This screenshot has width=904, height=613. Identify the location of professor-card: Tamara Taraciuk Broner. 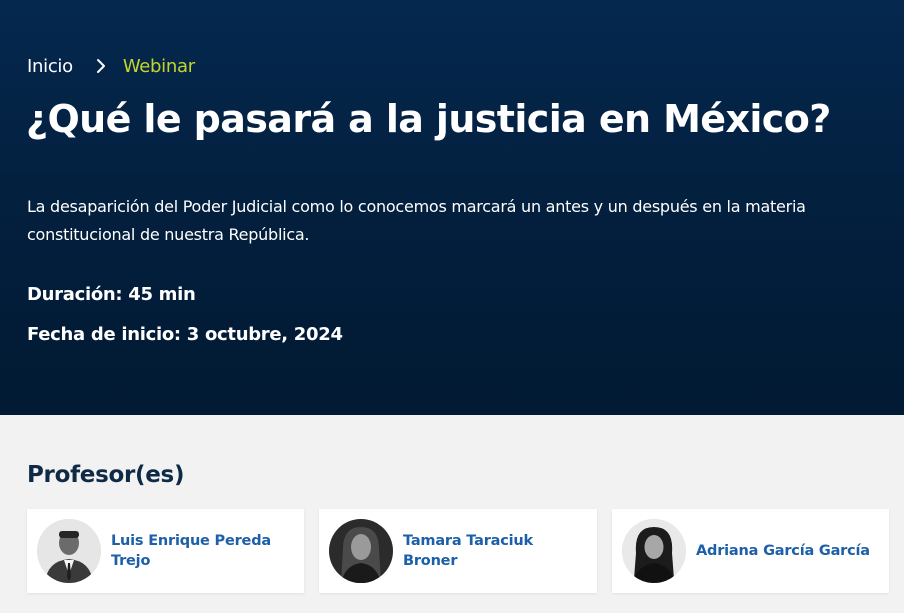
(458, 551).